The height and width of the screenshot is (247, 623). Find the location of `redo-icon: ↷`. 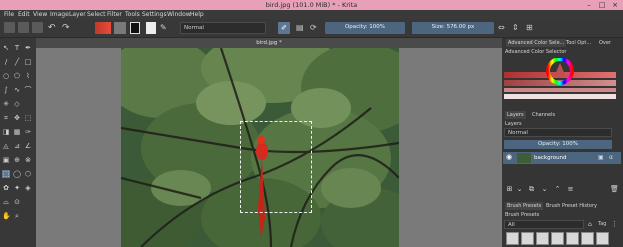

redo-icon: ↷ is located at coordinates (66, 28).